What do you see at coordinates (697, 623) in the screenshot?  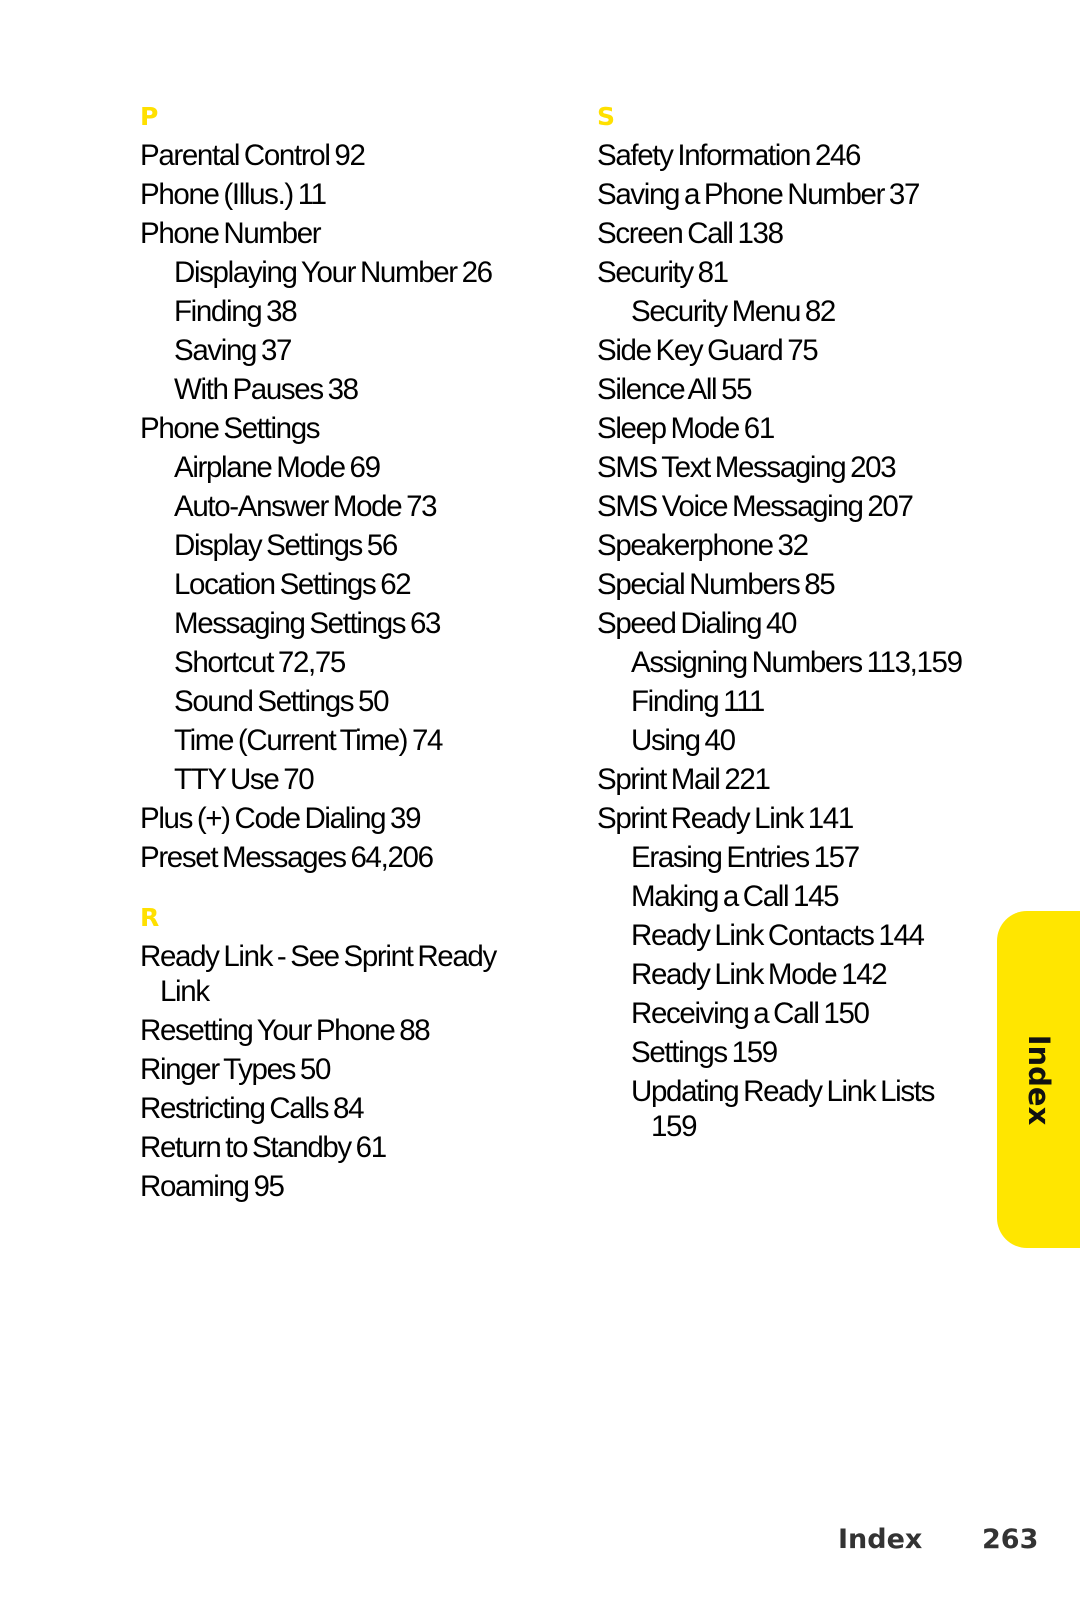 I see `index-entry: Speed Dialing 40` at bounding box center [697, 623].